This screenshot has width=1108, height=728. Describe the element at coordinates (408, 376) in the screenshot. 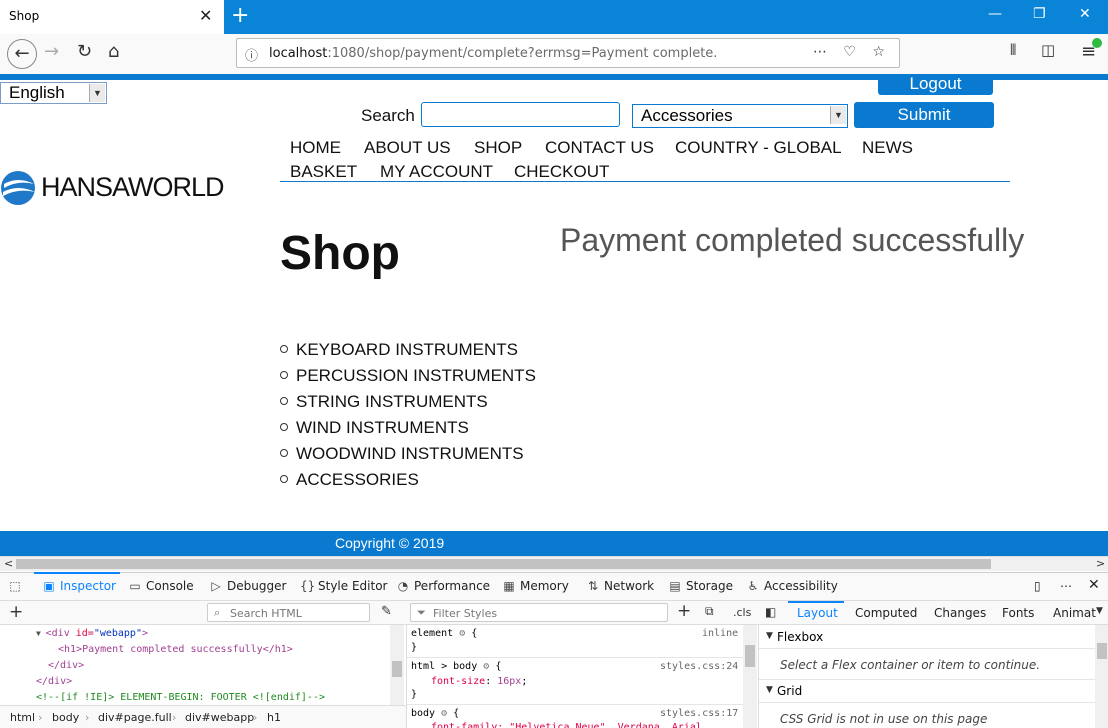

I see `list-item: PERCUSSION INSTRUMENTS` at that location.